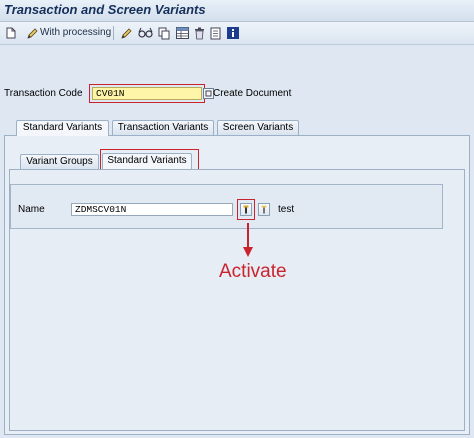 This screenshot has height=438, width=474. What do you see at coordinates (105, 9) in the screenshot?
I see `window-title: Transaction and Screen Variants` at bounding box center [105, 9].